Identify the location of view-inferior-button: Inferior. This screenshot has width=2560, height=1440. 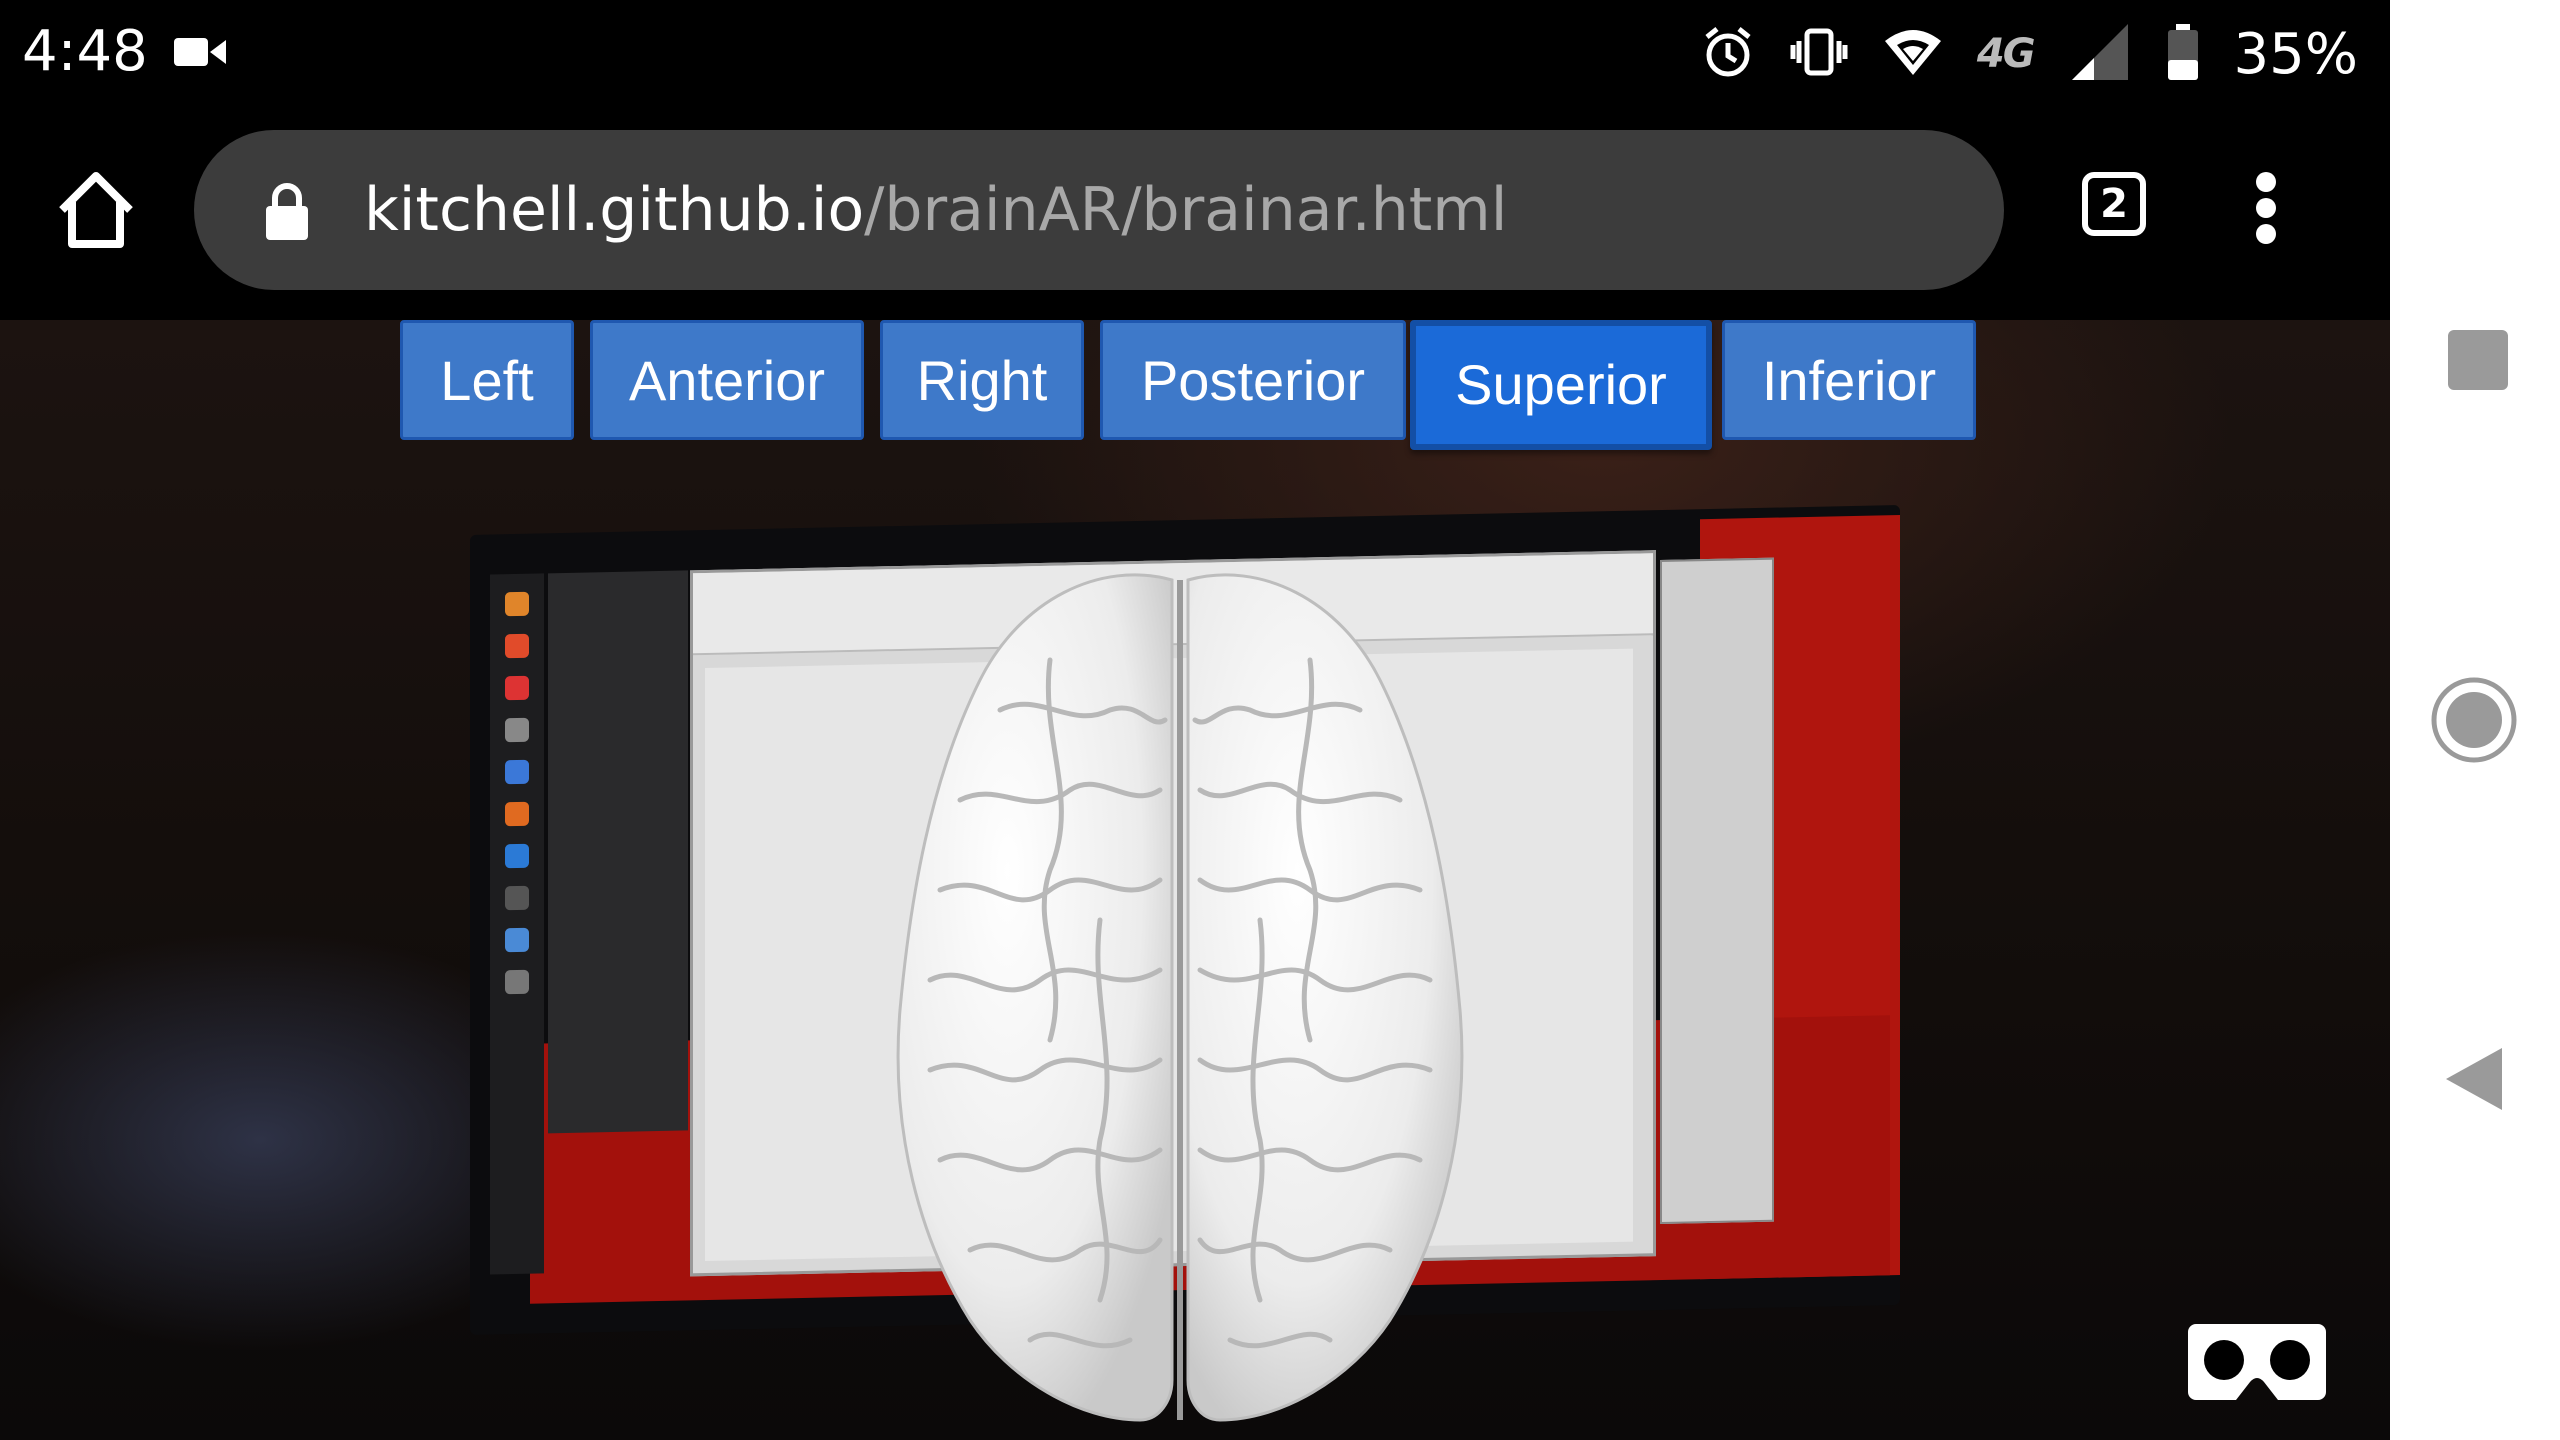
(1849, 380).